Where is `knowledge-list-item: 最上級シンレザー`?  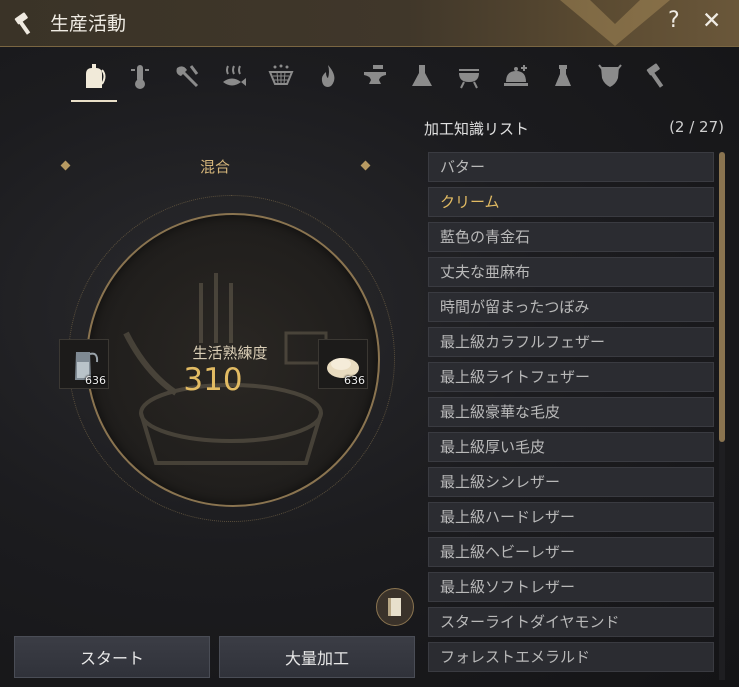 knowledge-list-item: 最上級シンレザー is located at coordinates (571, 482).